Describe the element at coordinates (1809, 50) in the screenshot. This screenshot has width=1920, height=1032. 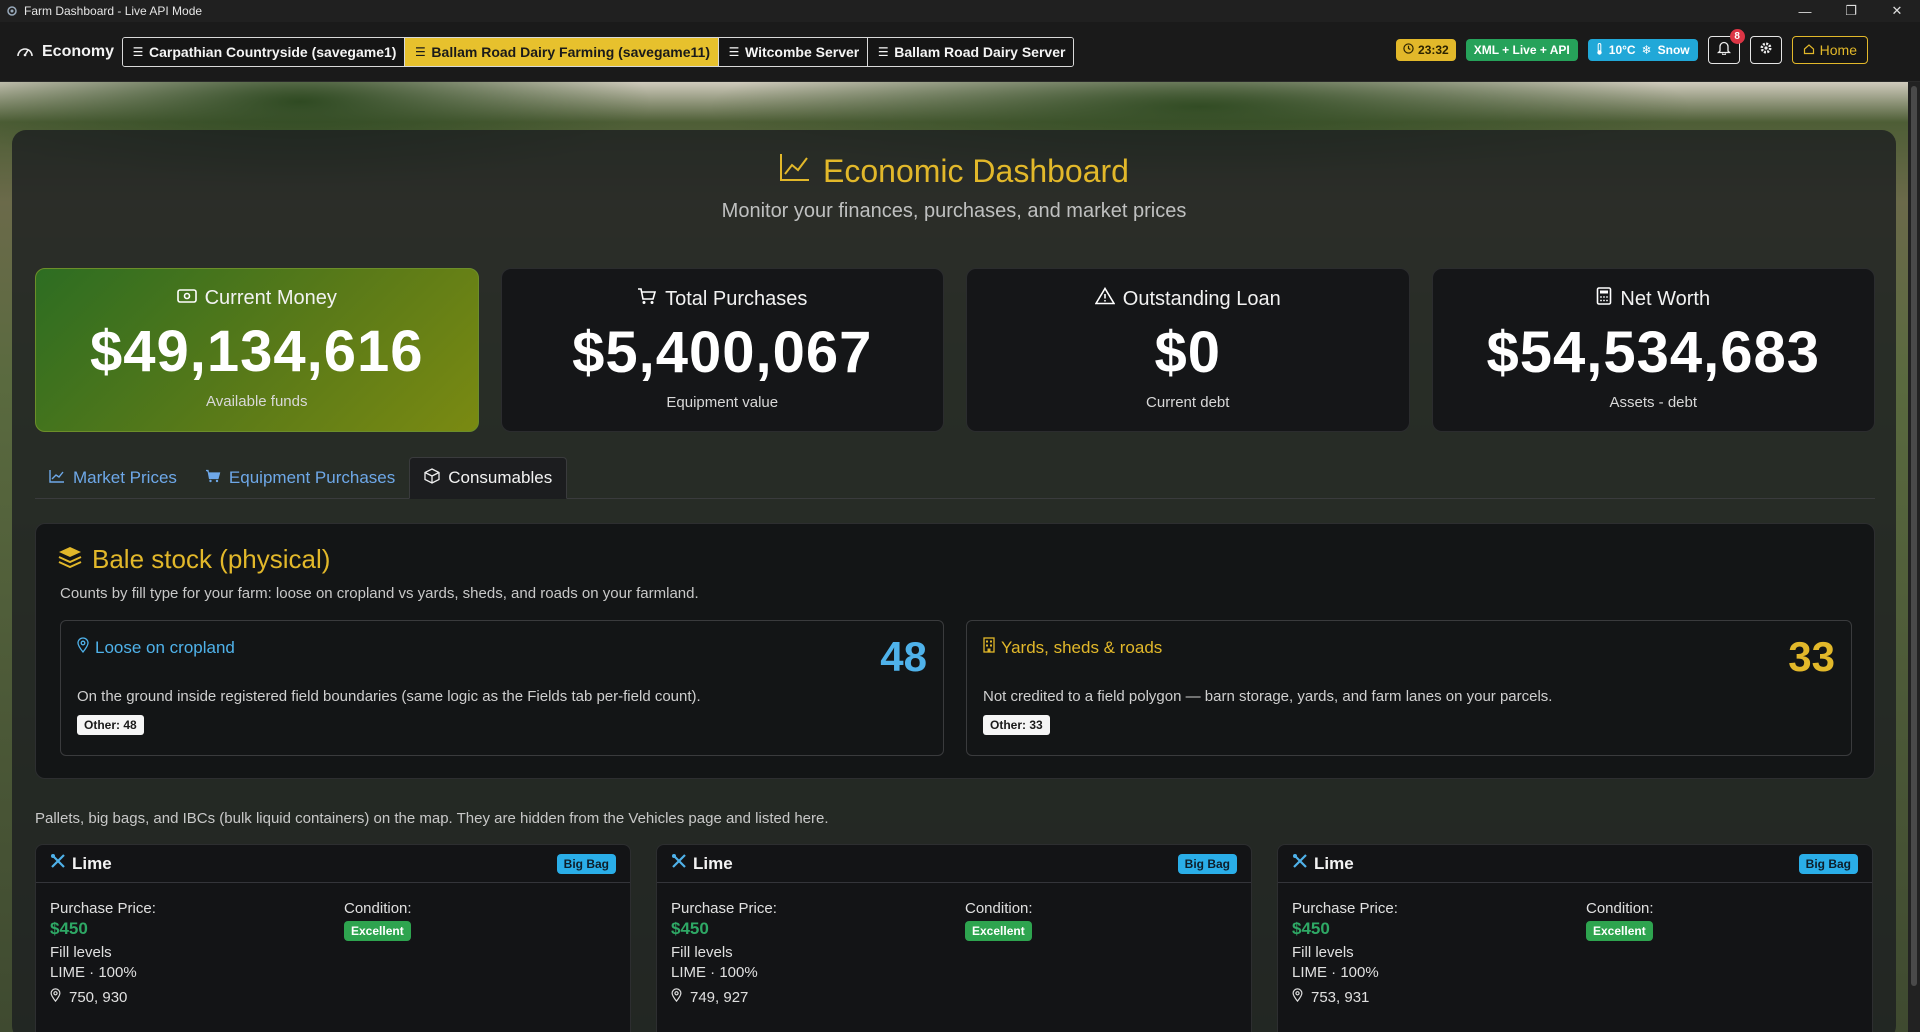
I see `home-icon` at that location.